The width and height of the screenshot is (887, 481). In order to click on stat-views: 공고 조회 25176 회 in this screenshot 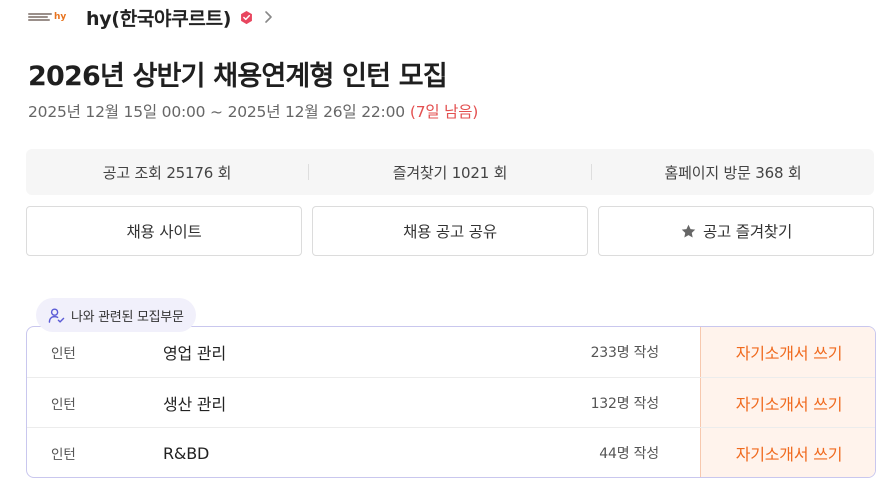, I will do `click(167, 172)`.